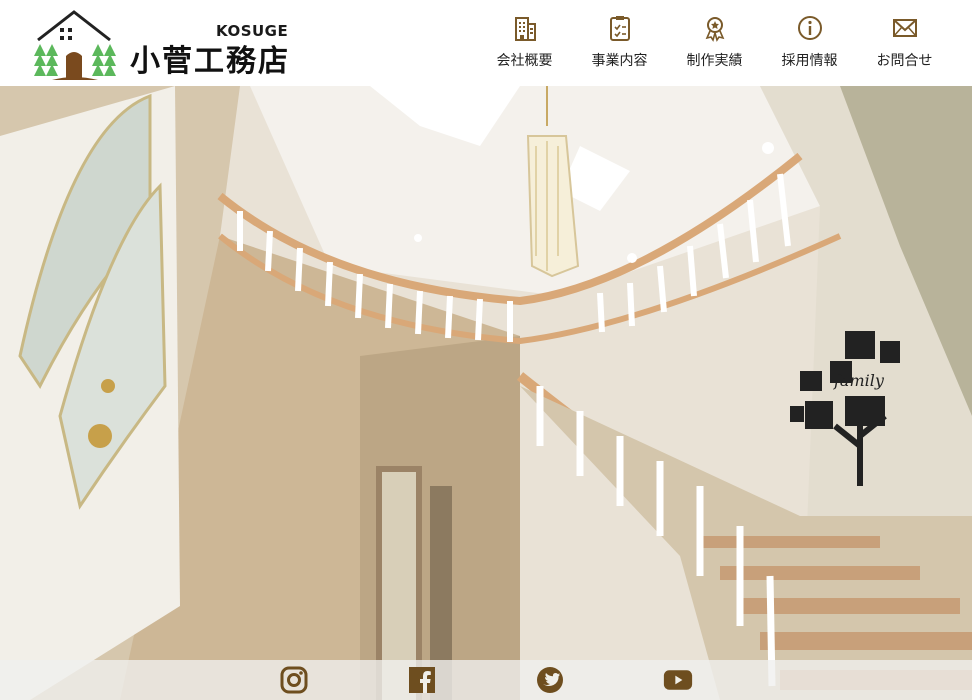 Image resolution: width=972 pixels, height=700 pixels. I want to click on brand-name: 小菅工務店, so click(210, 61).